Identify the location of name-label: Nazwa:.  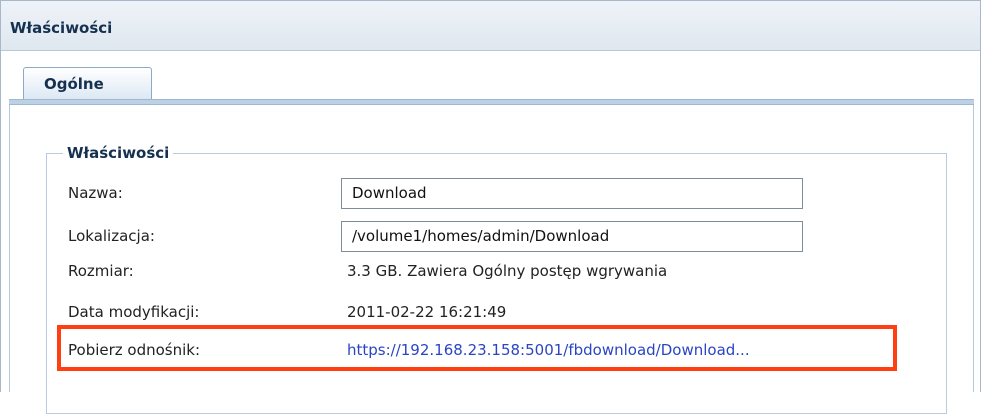
(95, 193).